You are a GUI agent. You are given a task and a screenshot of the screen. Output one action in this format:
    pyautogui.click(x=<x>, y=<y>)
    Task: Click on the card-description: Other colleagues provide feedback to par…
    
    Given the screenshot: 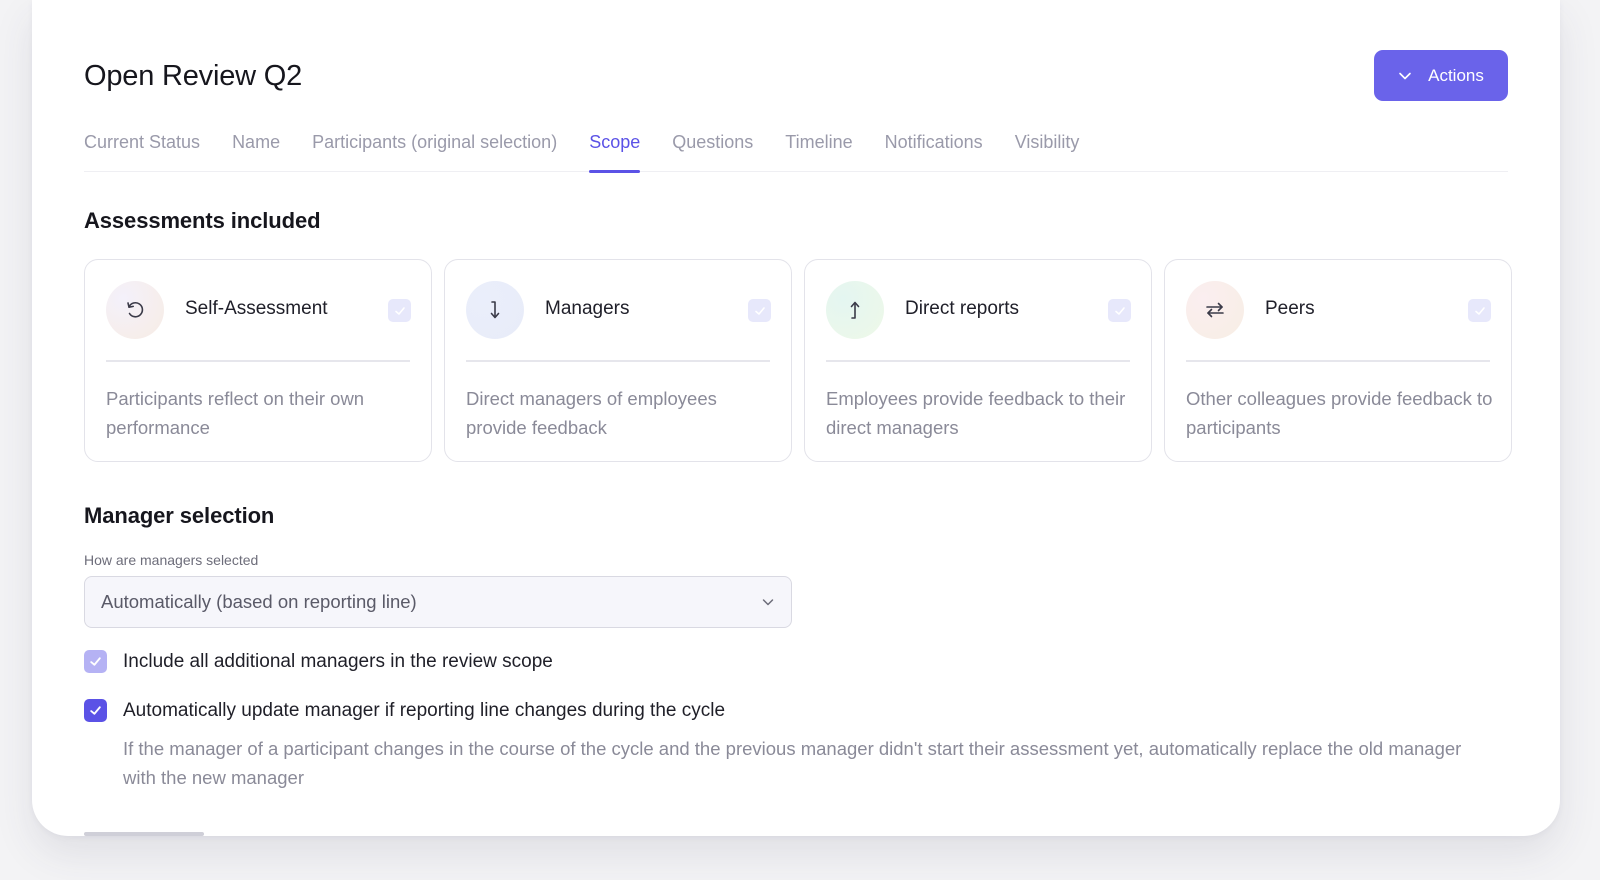 What is the action you would take?
    pyautogui.click(x=1339, y=413)
    